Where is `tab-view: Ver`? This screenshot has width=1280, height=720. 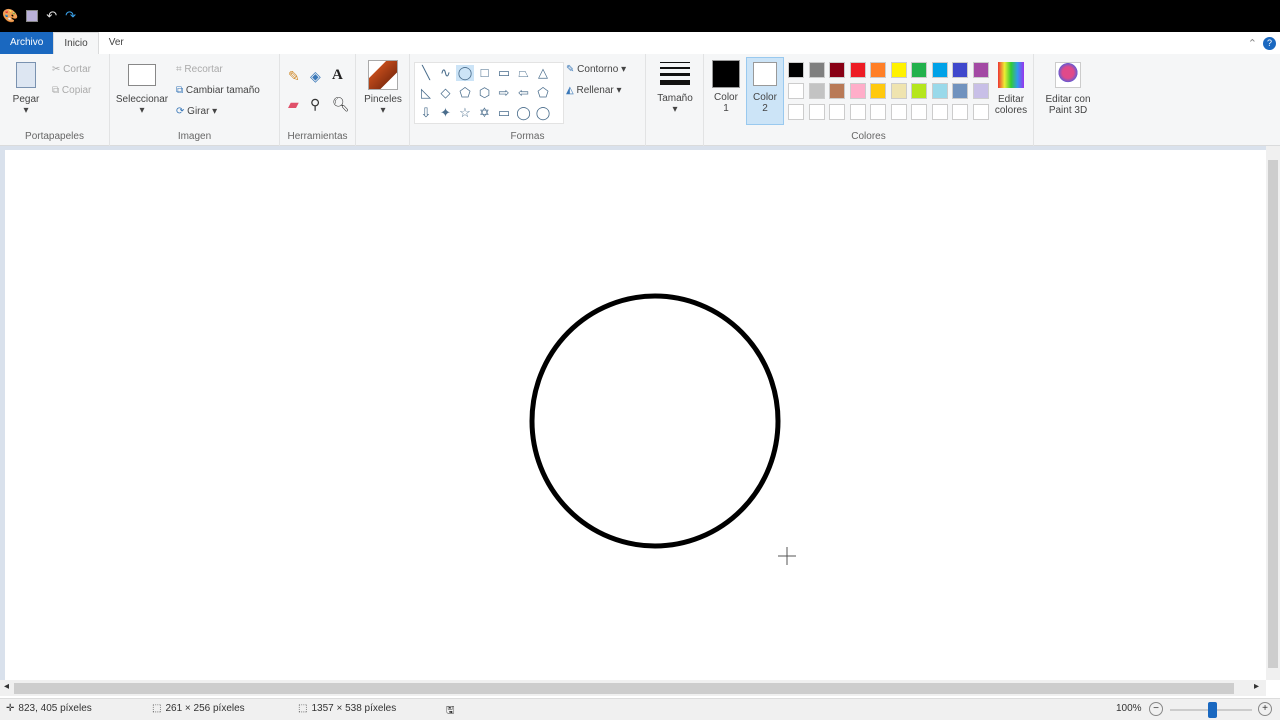 tab-view: Ver is located at coordinates (116, 43).